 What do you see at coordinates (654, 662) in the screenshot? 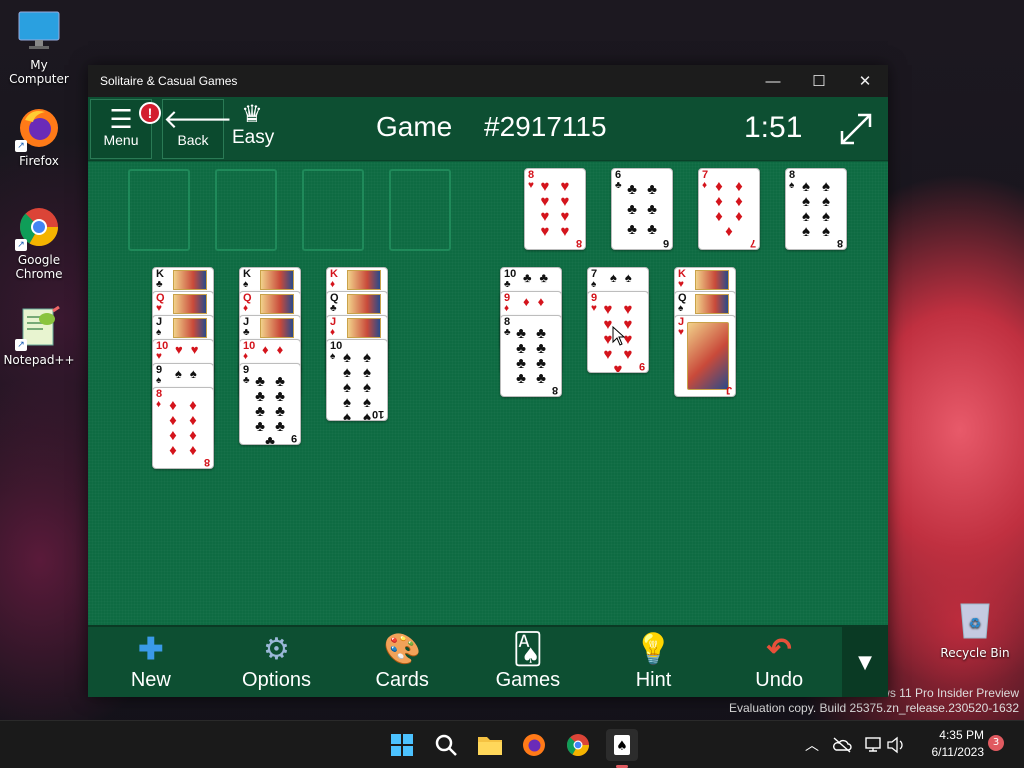
I see `hint-button: 💡 Hint` at bounding box center [654, 662].